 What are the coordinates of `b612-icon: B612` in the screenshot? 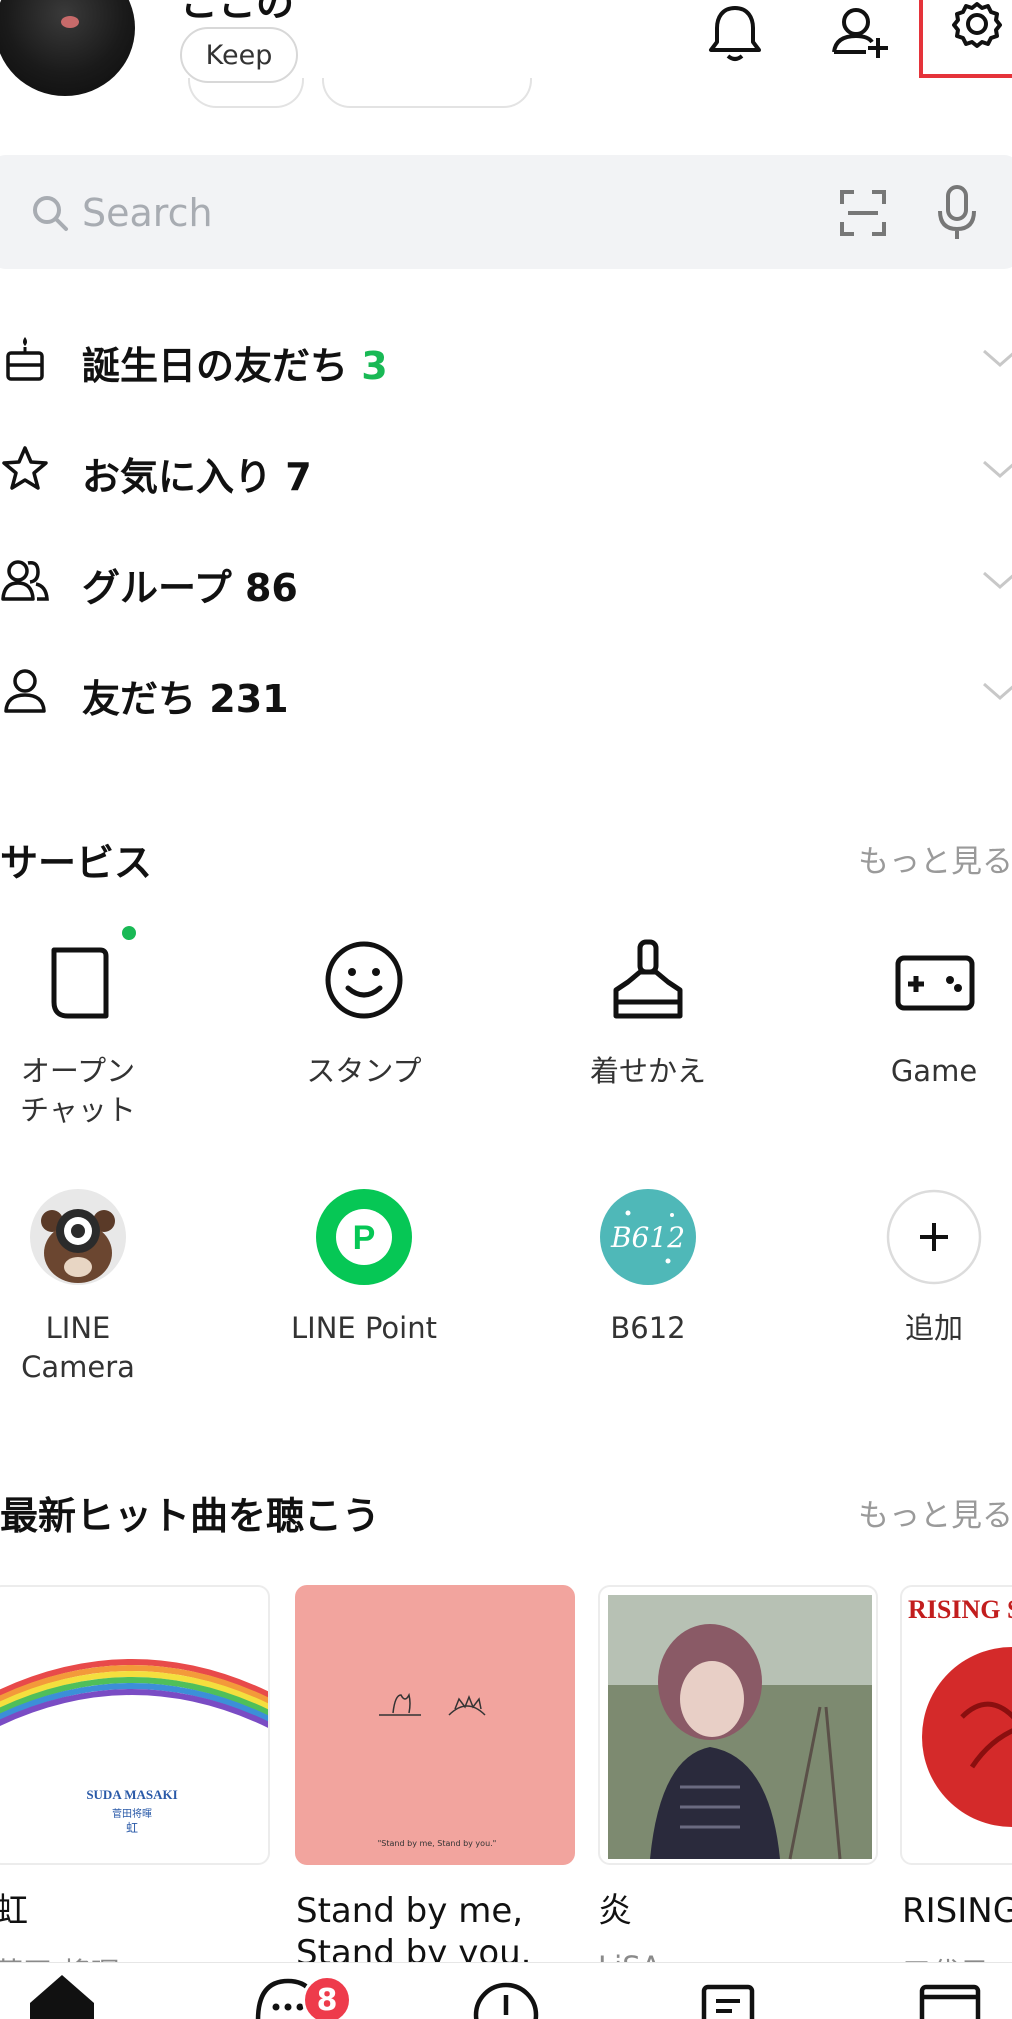 It's located at (648, 1237).